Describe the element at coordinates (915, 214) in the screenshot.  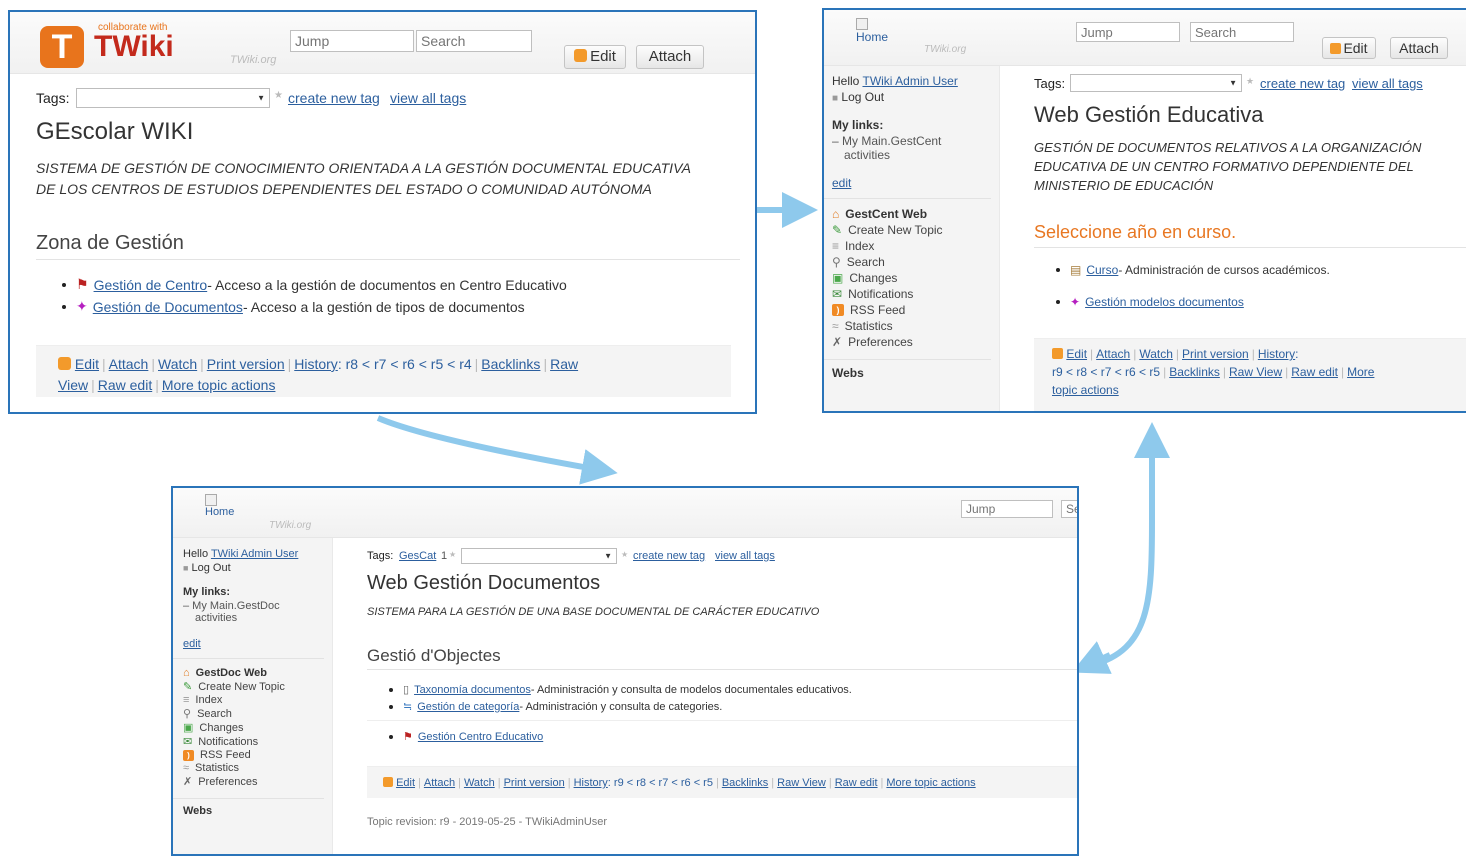
I see `sidebar-web-home: ⌂ GestCent Web` at that location.